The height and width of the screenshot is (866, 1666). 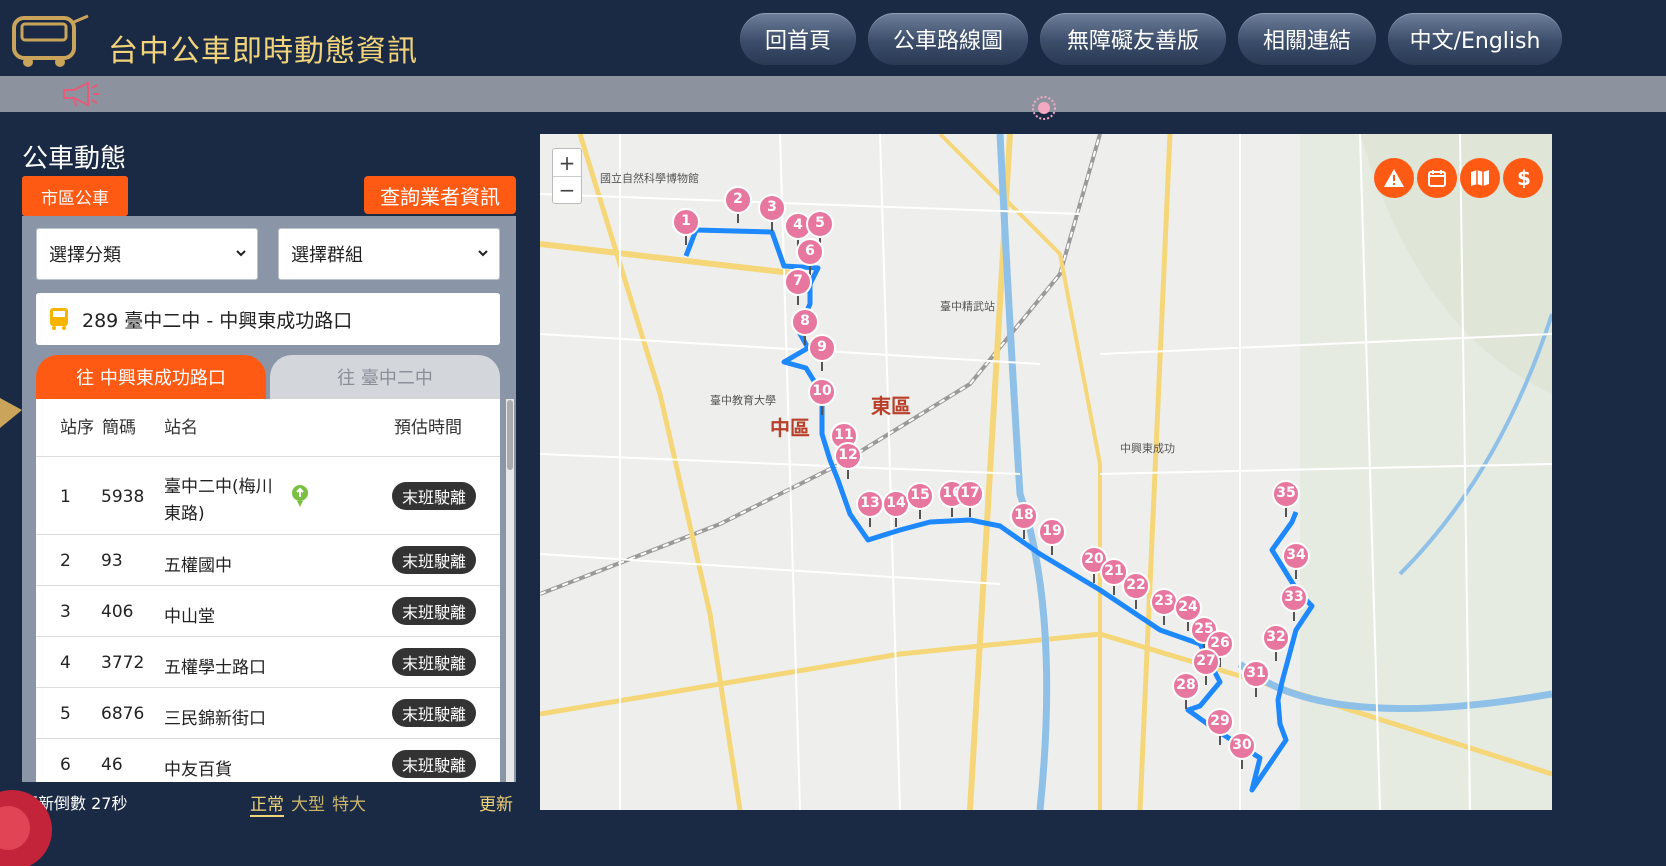 What do you see at coordinates (1186, 691) in the screenshot?
I see `stop-marker: 28` at bounding box center [1186, 691].